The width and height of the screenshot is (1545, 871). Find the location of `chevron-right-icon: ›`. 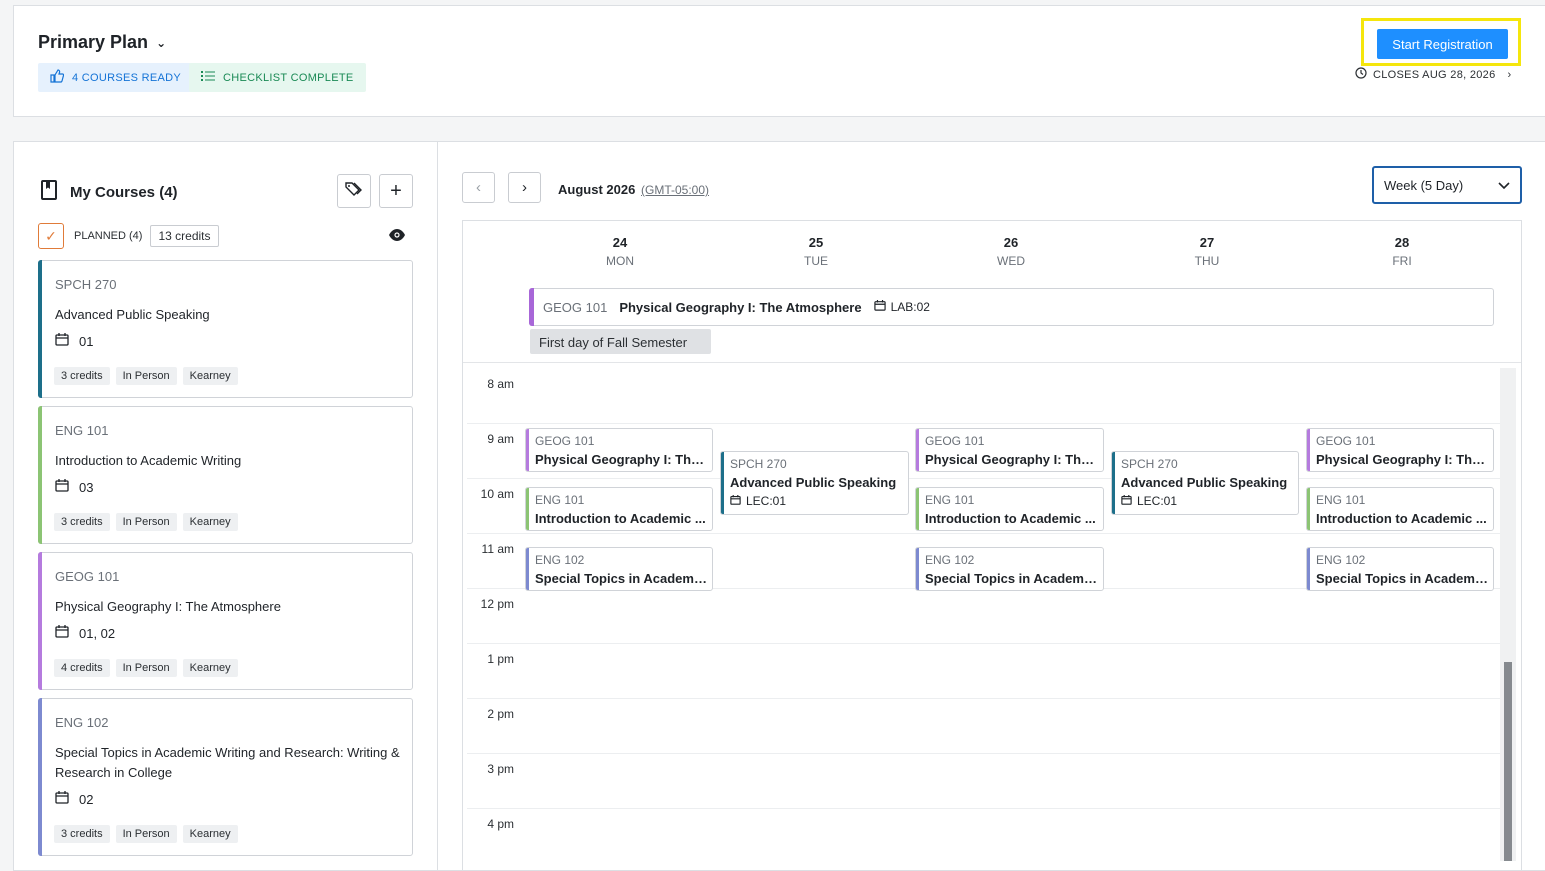

chevron-right-icon: › is located at coordinates (524, 187).